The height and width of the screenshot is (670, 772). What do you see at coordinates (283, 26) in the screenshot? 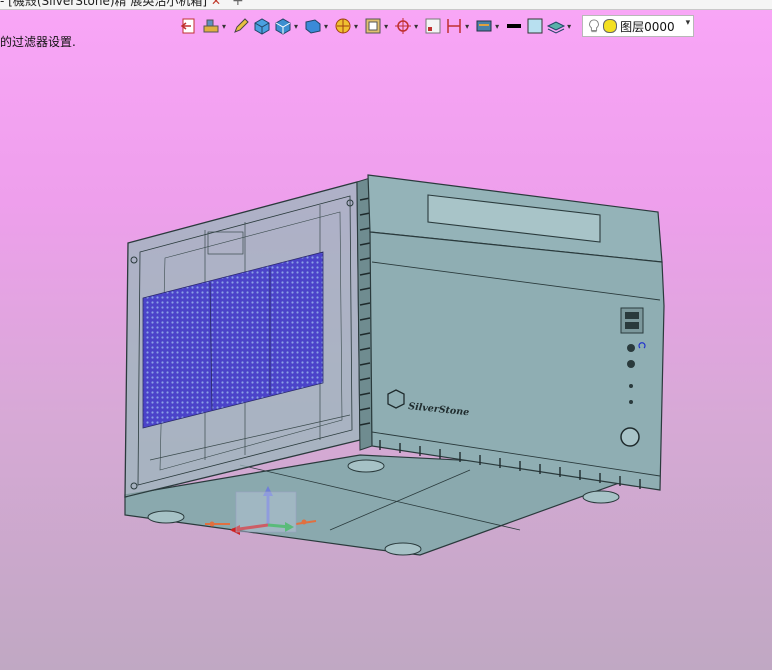
I see `box-view-icon` at bounding box center [283, 26].